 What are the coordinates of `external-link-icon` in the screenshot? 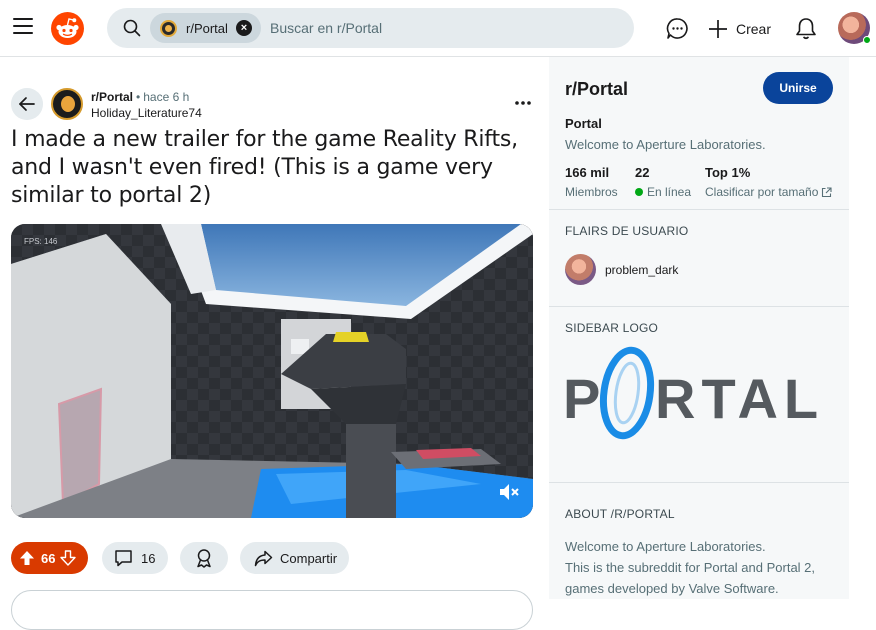 It's located at (827, 191).